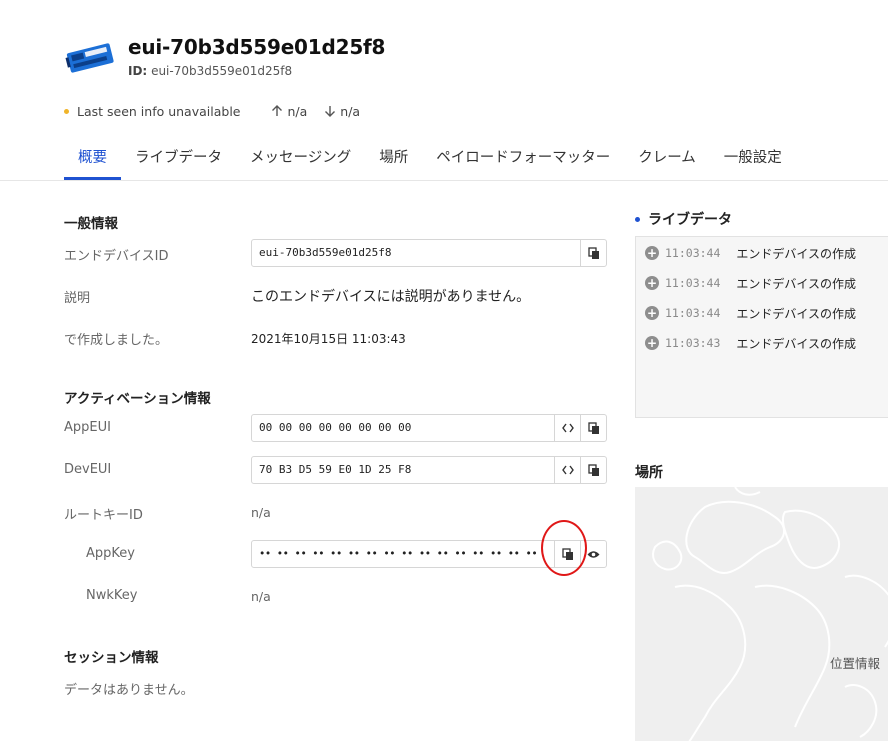 Image resolution: width=888 pixels, height=741 pixels. I want to click on uplink-count: n/a, so click(288, 111).